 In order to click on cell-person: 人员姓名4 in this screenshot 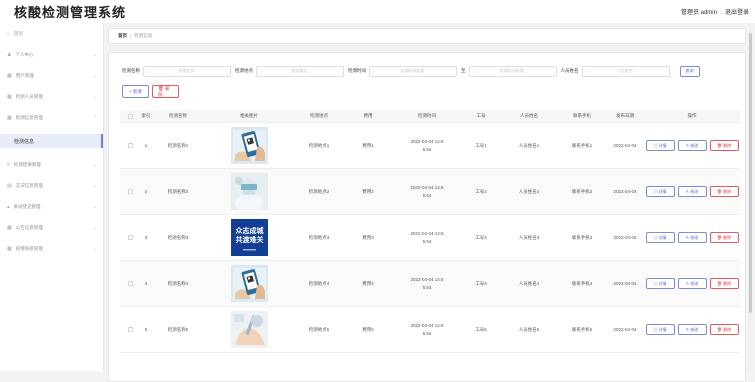, I will do `click(529, 283)`.